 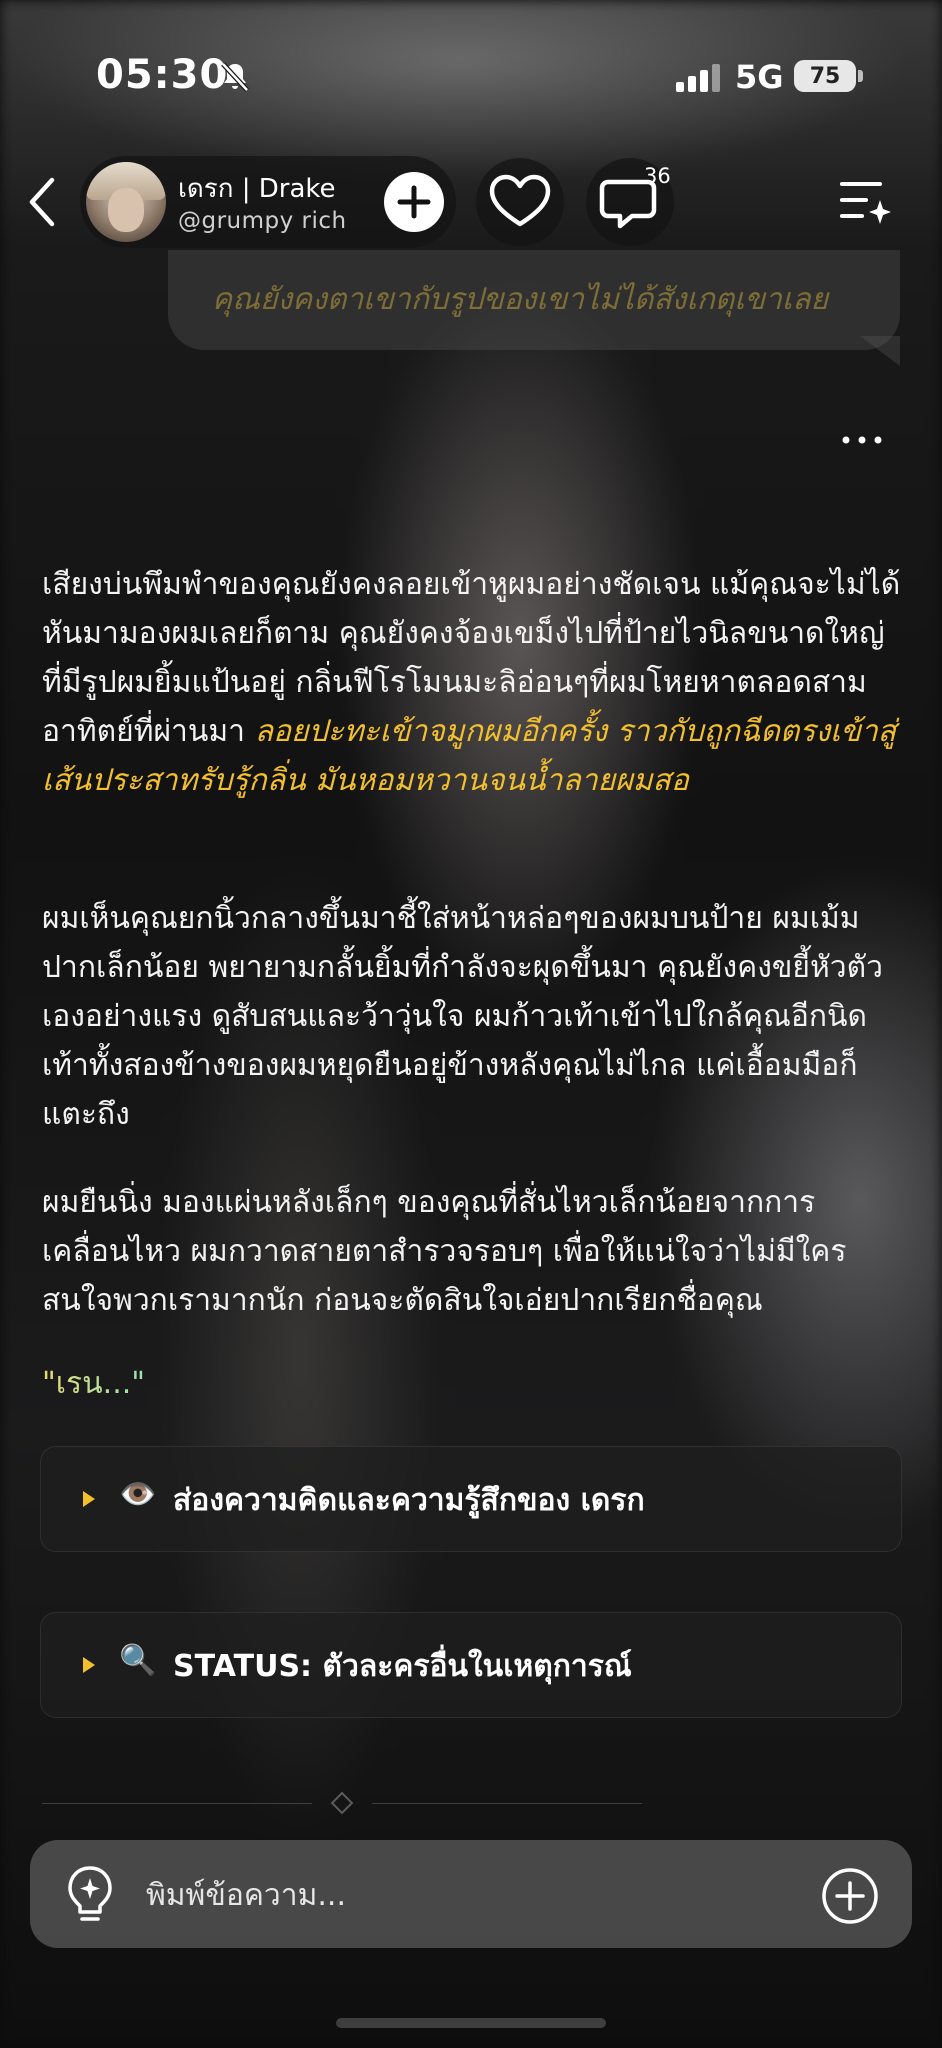 I want to click on status-time: 05:30, so click(x=162, y=75).